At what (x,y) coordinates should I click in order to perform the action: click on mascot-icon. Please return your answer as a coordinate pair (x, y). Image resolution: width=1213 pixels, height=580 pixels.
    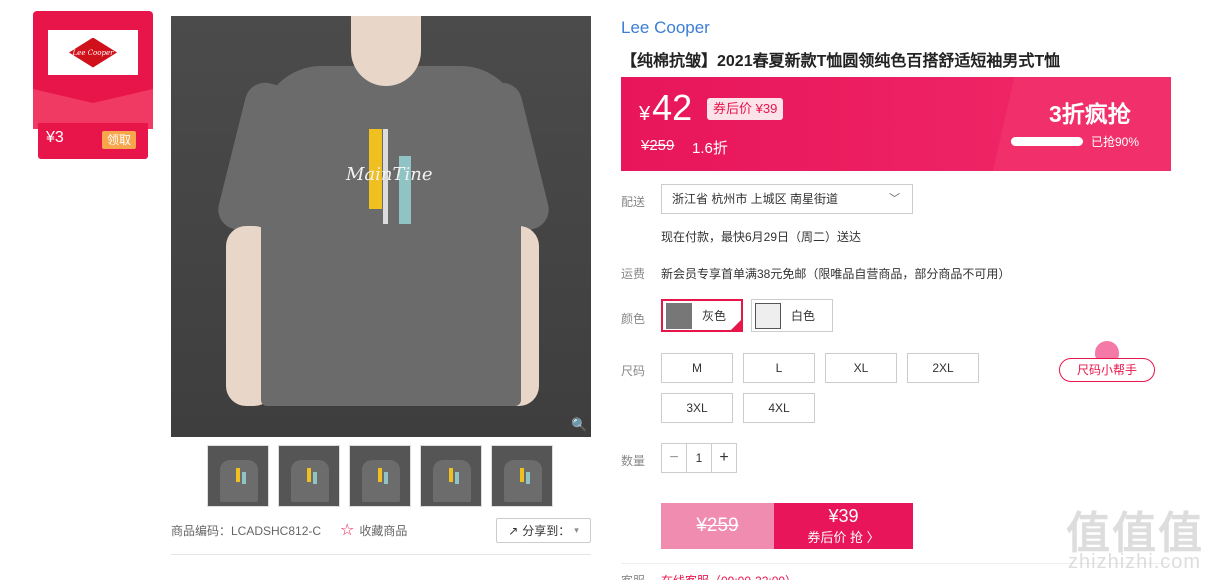
    Looking at the image, I should click on (1107, 350).